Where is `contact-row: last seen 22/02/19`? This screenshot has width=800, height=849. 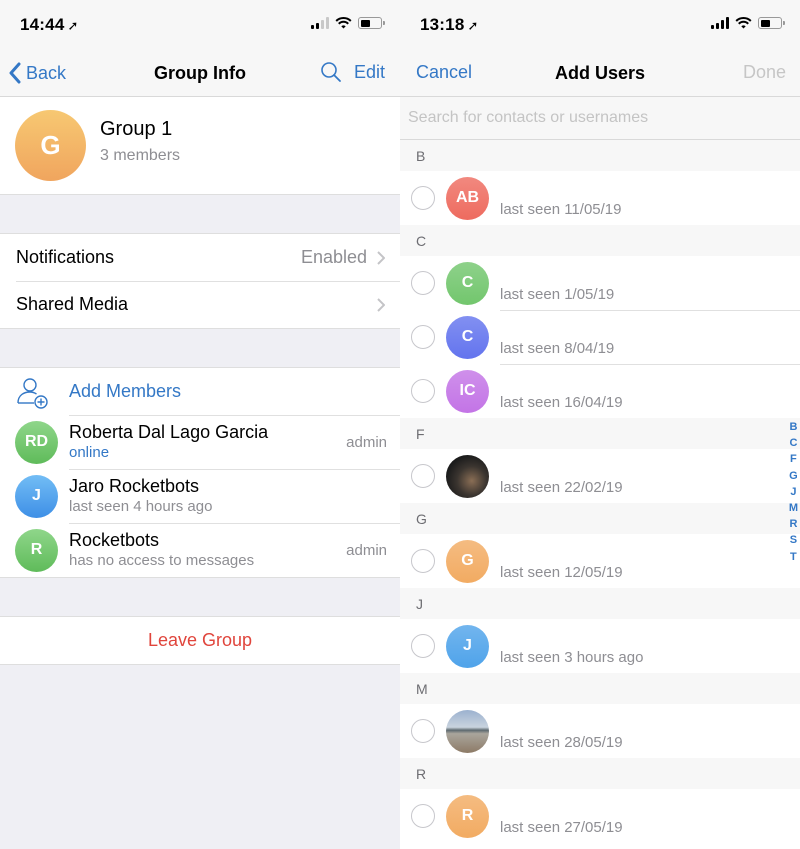 contact-row: last seen 22/02/19 is located at coordinates (600, 476).